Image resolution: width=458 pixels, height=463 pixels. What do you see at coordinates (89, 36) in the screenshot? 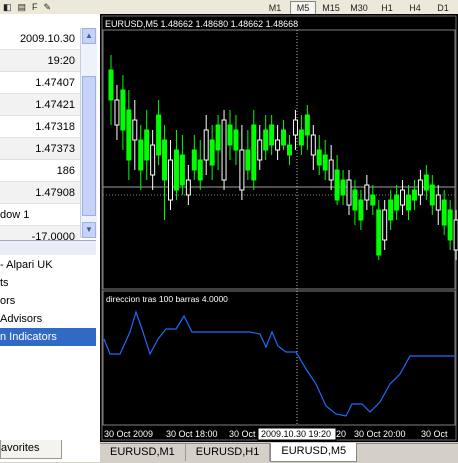
I see `scroll-up-icon: ▲` at bounding box center [89, 36].